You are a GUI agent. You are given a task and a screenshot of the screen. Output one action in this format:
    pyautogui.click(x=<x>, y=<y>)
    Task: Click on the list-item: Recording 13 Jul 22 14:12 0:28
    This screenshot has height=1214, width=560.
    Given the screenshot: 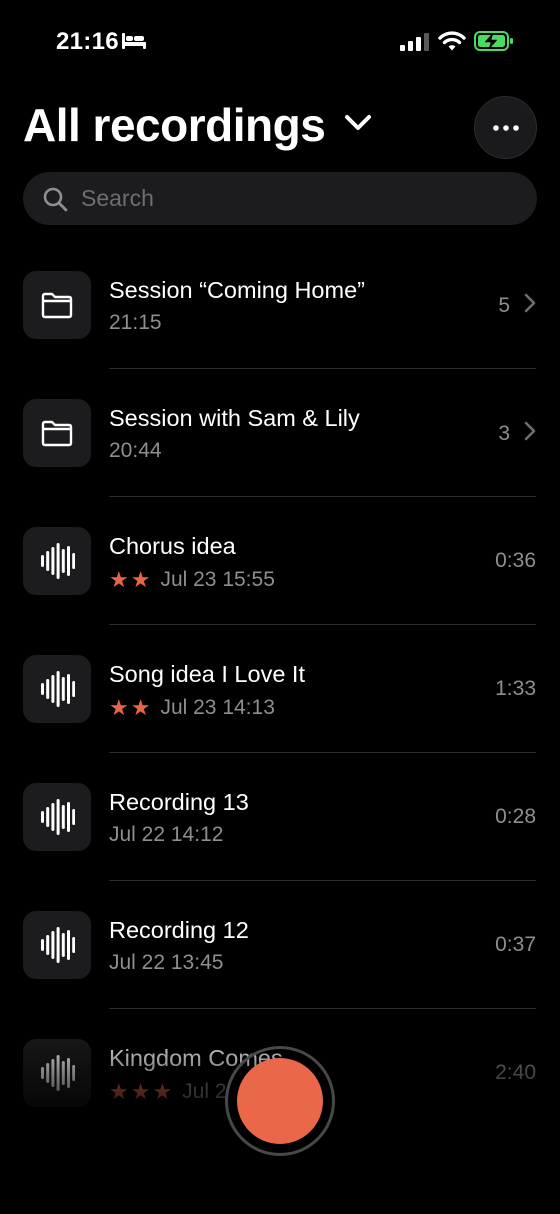 What is the action you would take?
    pyautogui.click(x=280, y=817)
    